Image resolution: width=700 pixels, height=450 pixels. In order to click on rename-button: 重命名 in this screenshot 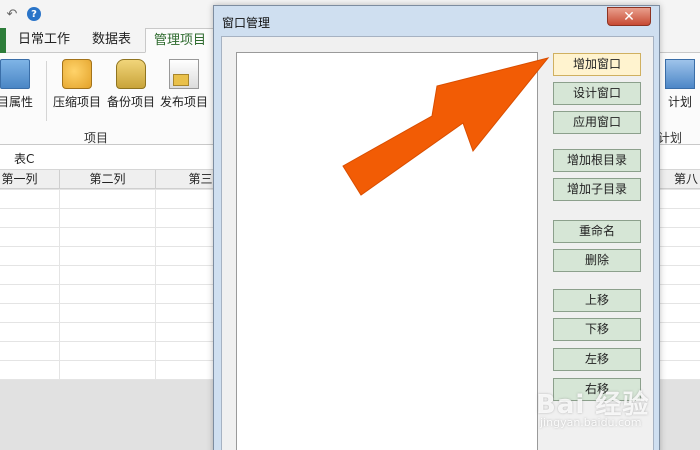, I will do `click(597, 231)`.